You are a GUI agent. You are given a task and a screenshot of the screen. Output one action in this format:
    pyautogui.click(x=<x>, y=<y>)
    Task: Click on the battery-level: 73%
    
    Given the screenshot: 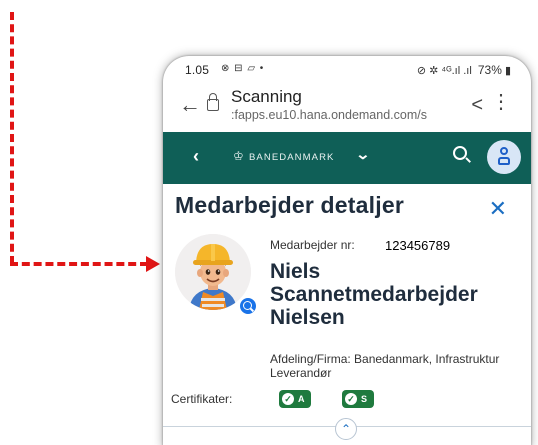 What is the action you would take?
    pyautogui.click(x=489, y=70)
    